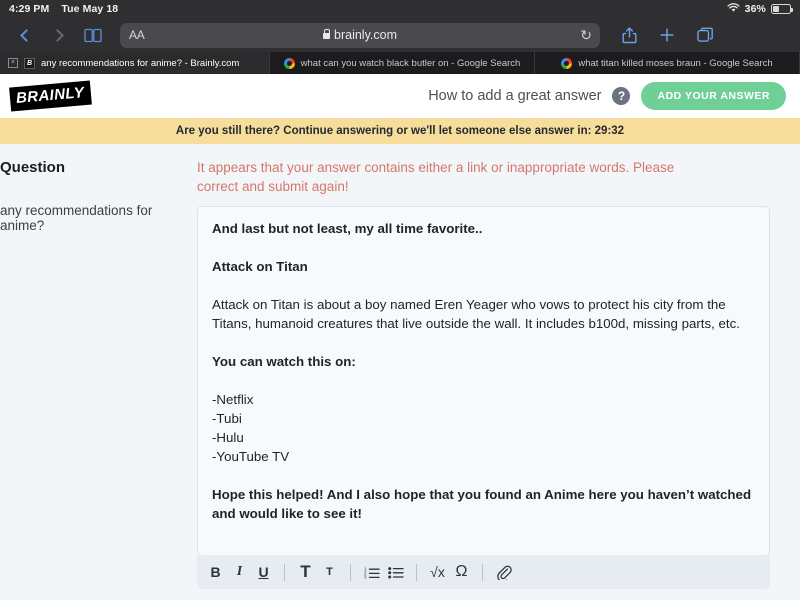 This screenshot has height=600, width=800. What do you see at coordinates (365, 35) in the screenshot?
I see `url-text: brainly.com` at bounding box center [365, 35].